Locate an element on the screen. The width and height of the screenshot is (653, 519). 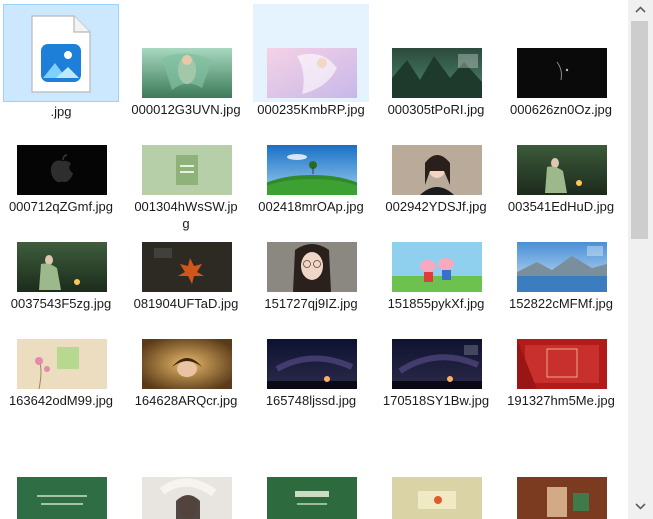
scrollbar-thumb is located at coordinates (639, 130).